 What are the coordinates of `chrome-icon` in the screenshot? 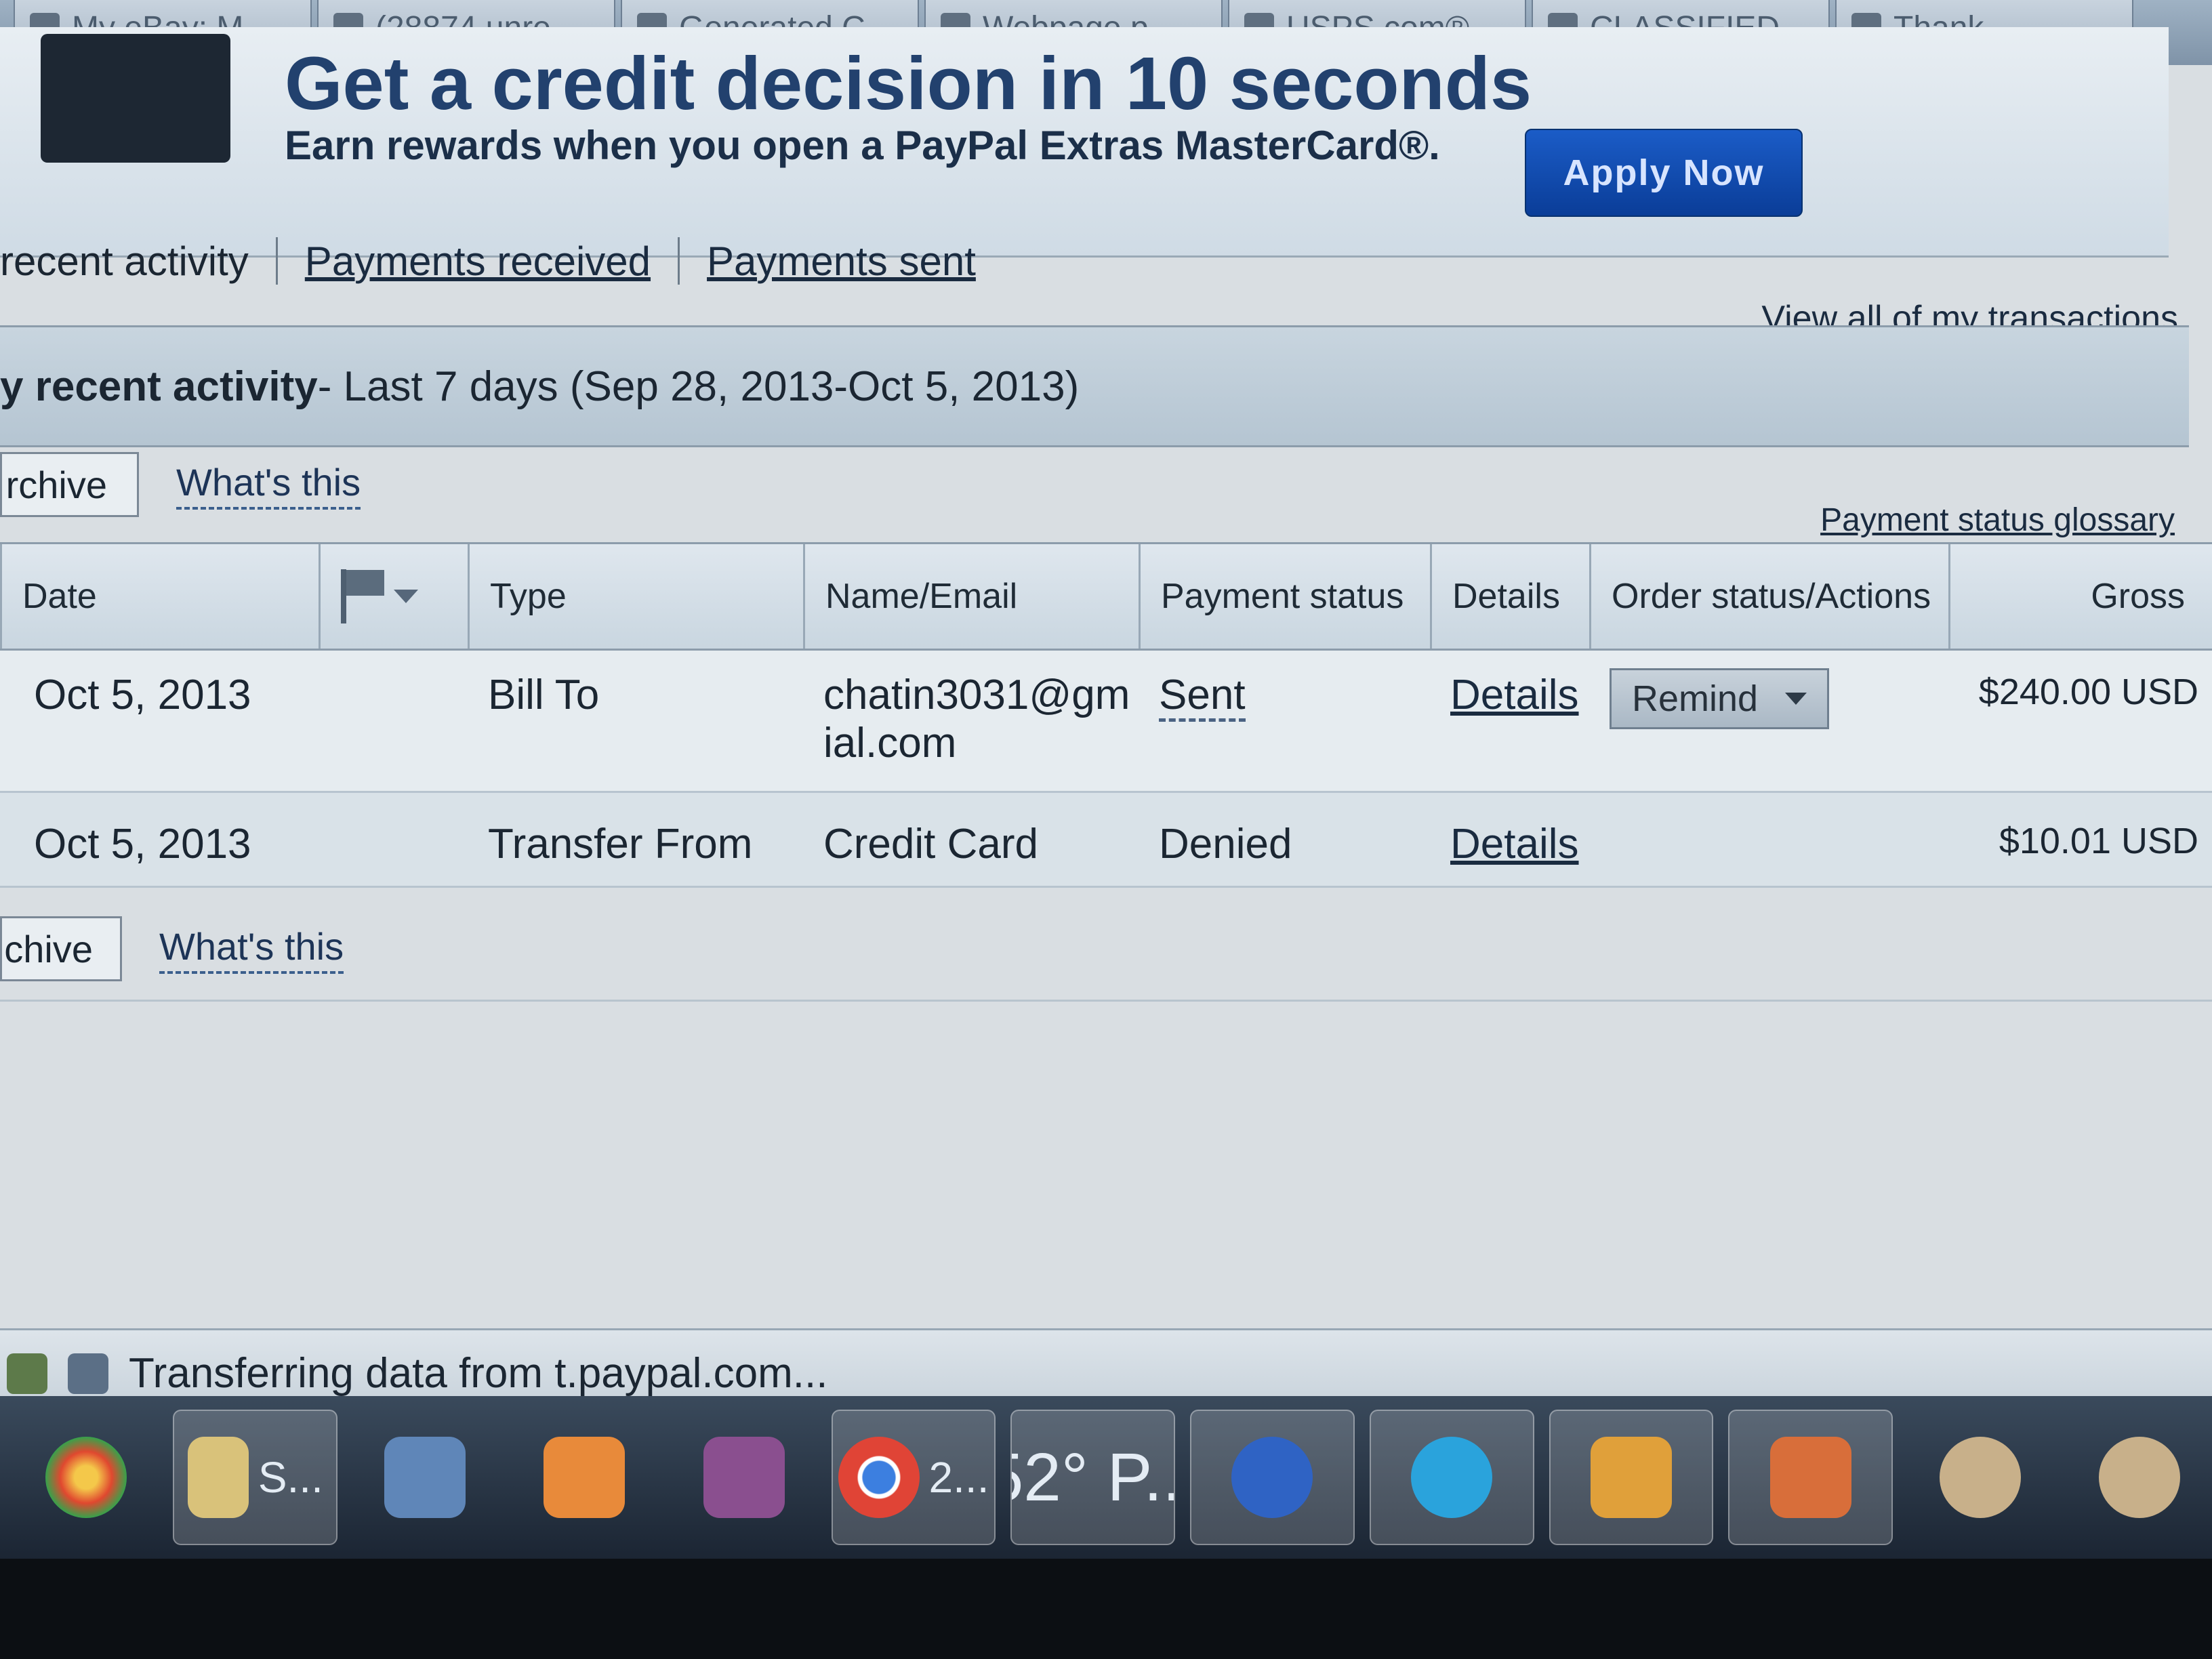 It's located at (879, 1478).